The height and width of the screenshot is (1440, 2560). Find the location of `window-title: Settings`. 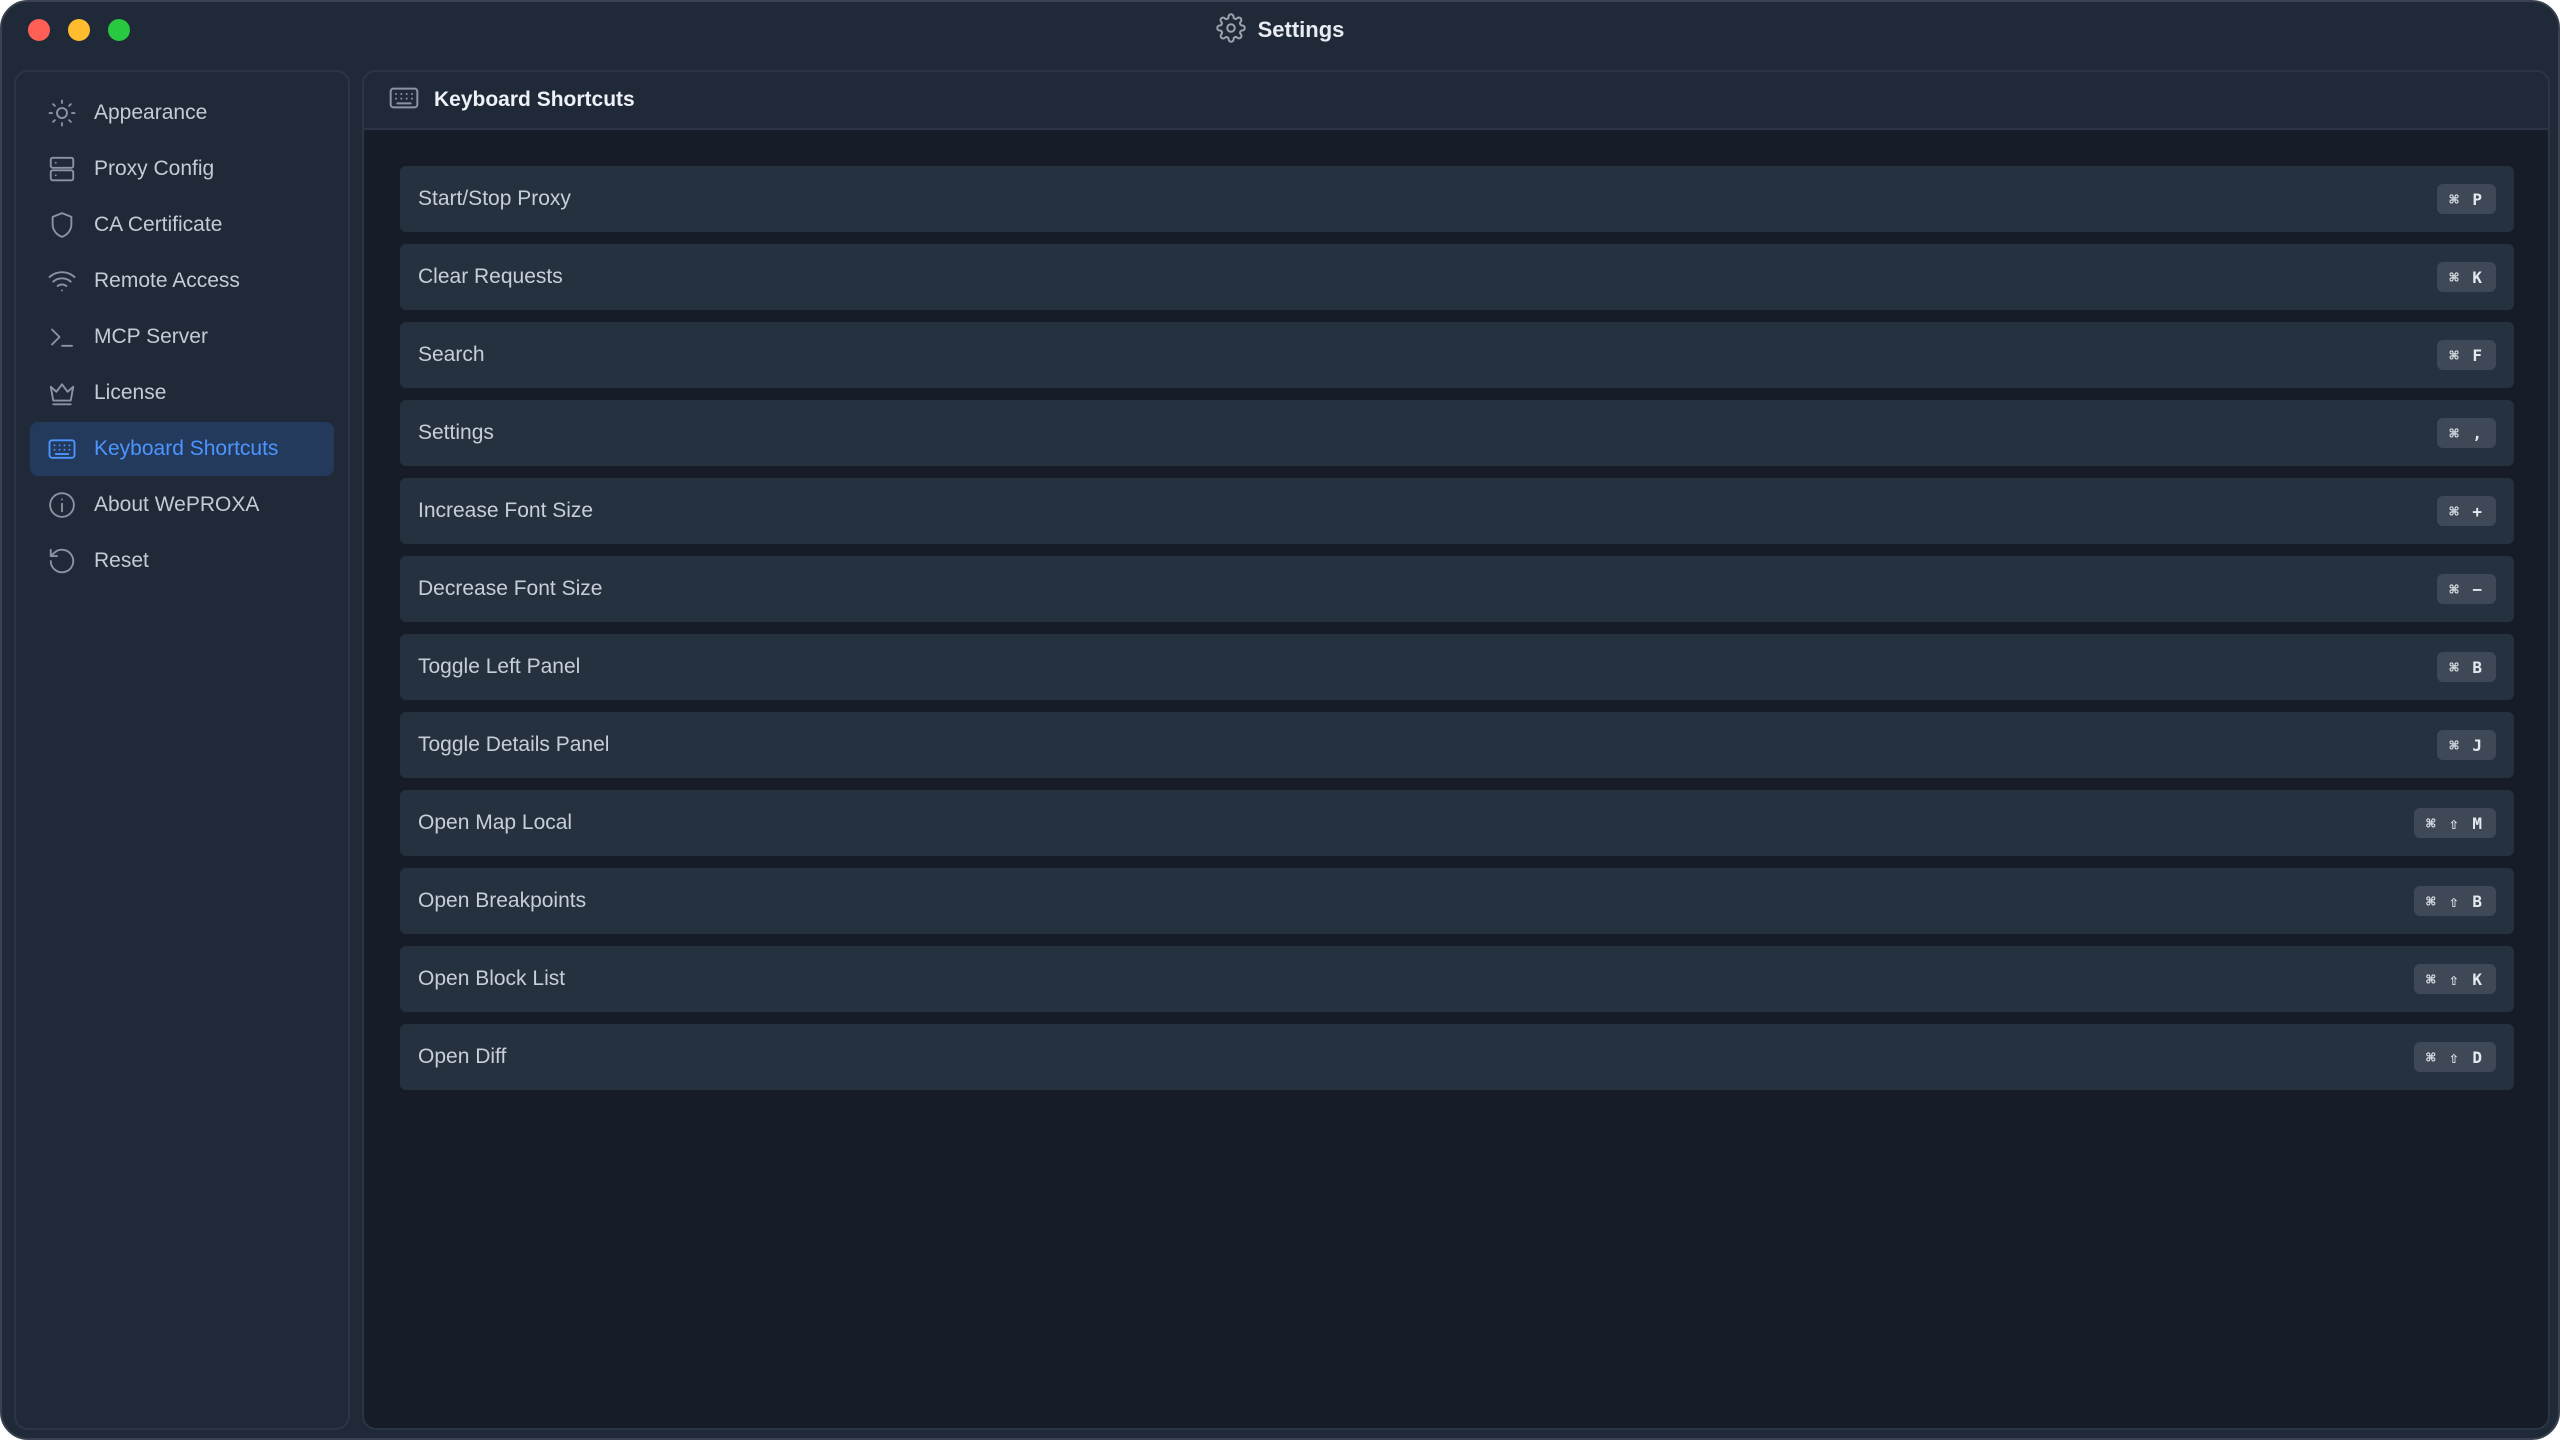

window-title: Settings is located at coordinates (1301, 29).